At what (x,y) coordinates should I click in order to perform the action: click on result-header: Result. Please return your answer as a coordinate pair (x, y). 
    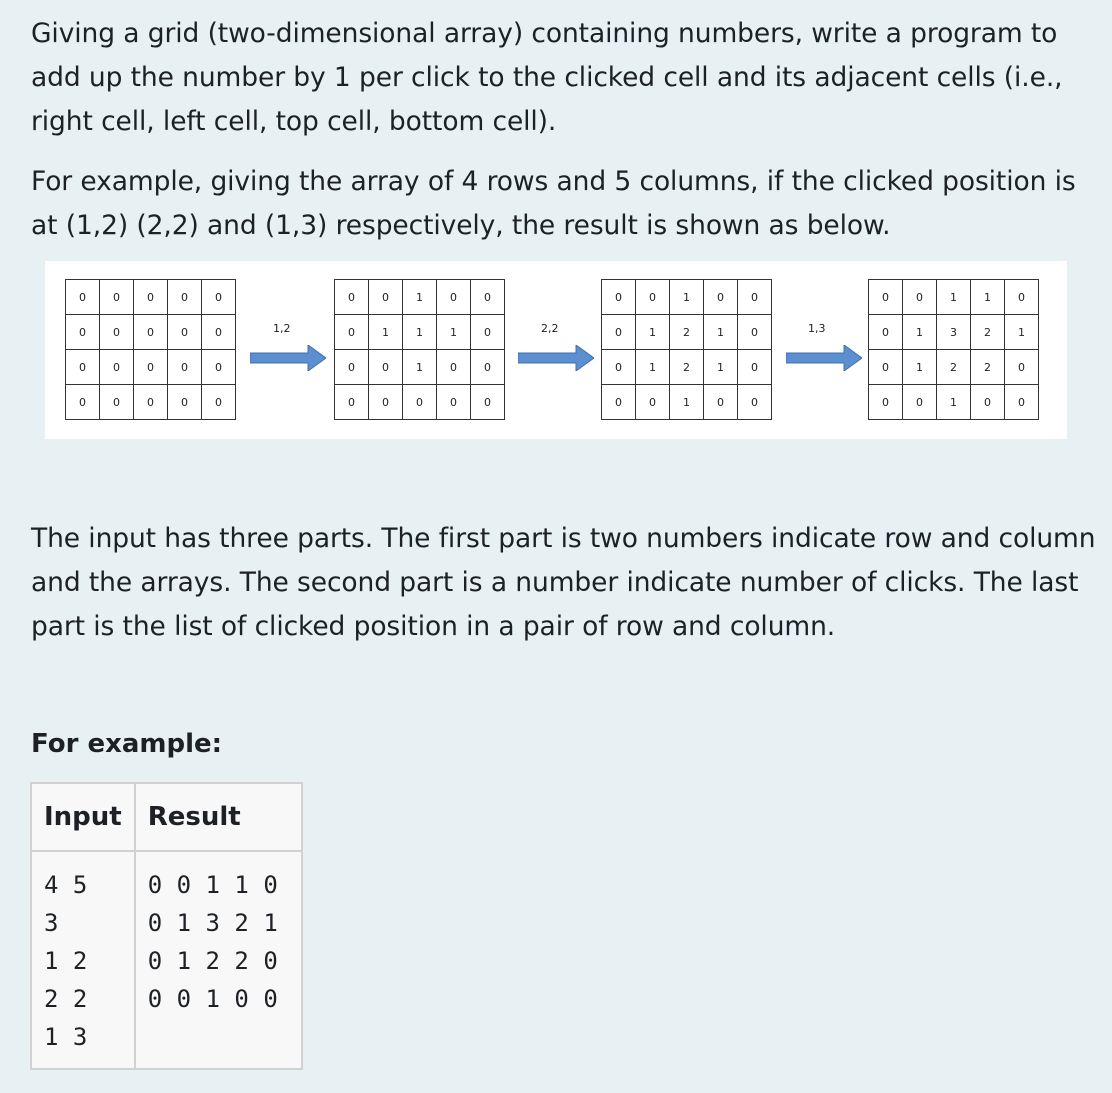
    Looking at the image, I should click on (218, 817).